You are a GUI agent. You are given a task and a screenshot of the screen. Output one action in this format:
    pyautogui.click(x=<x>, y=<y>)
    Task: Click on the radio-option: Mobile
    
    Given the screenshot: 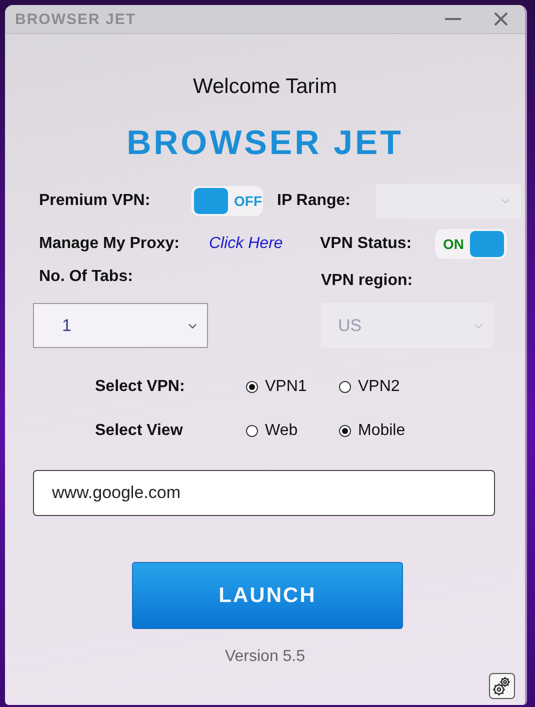 What is the action you would take?
    pyautogui.click(x=385, y=431)
    